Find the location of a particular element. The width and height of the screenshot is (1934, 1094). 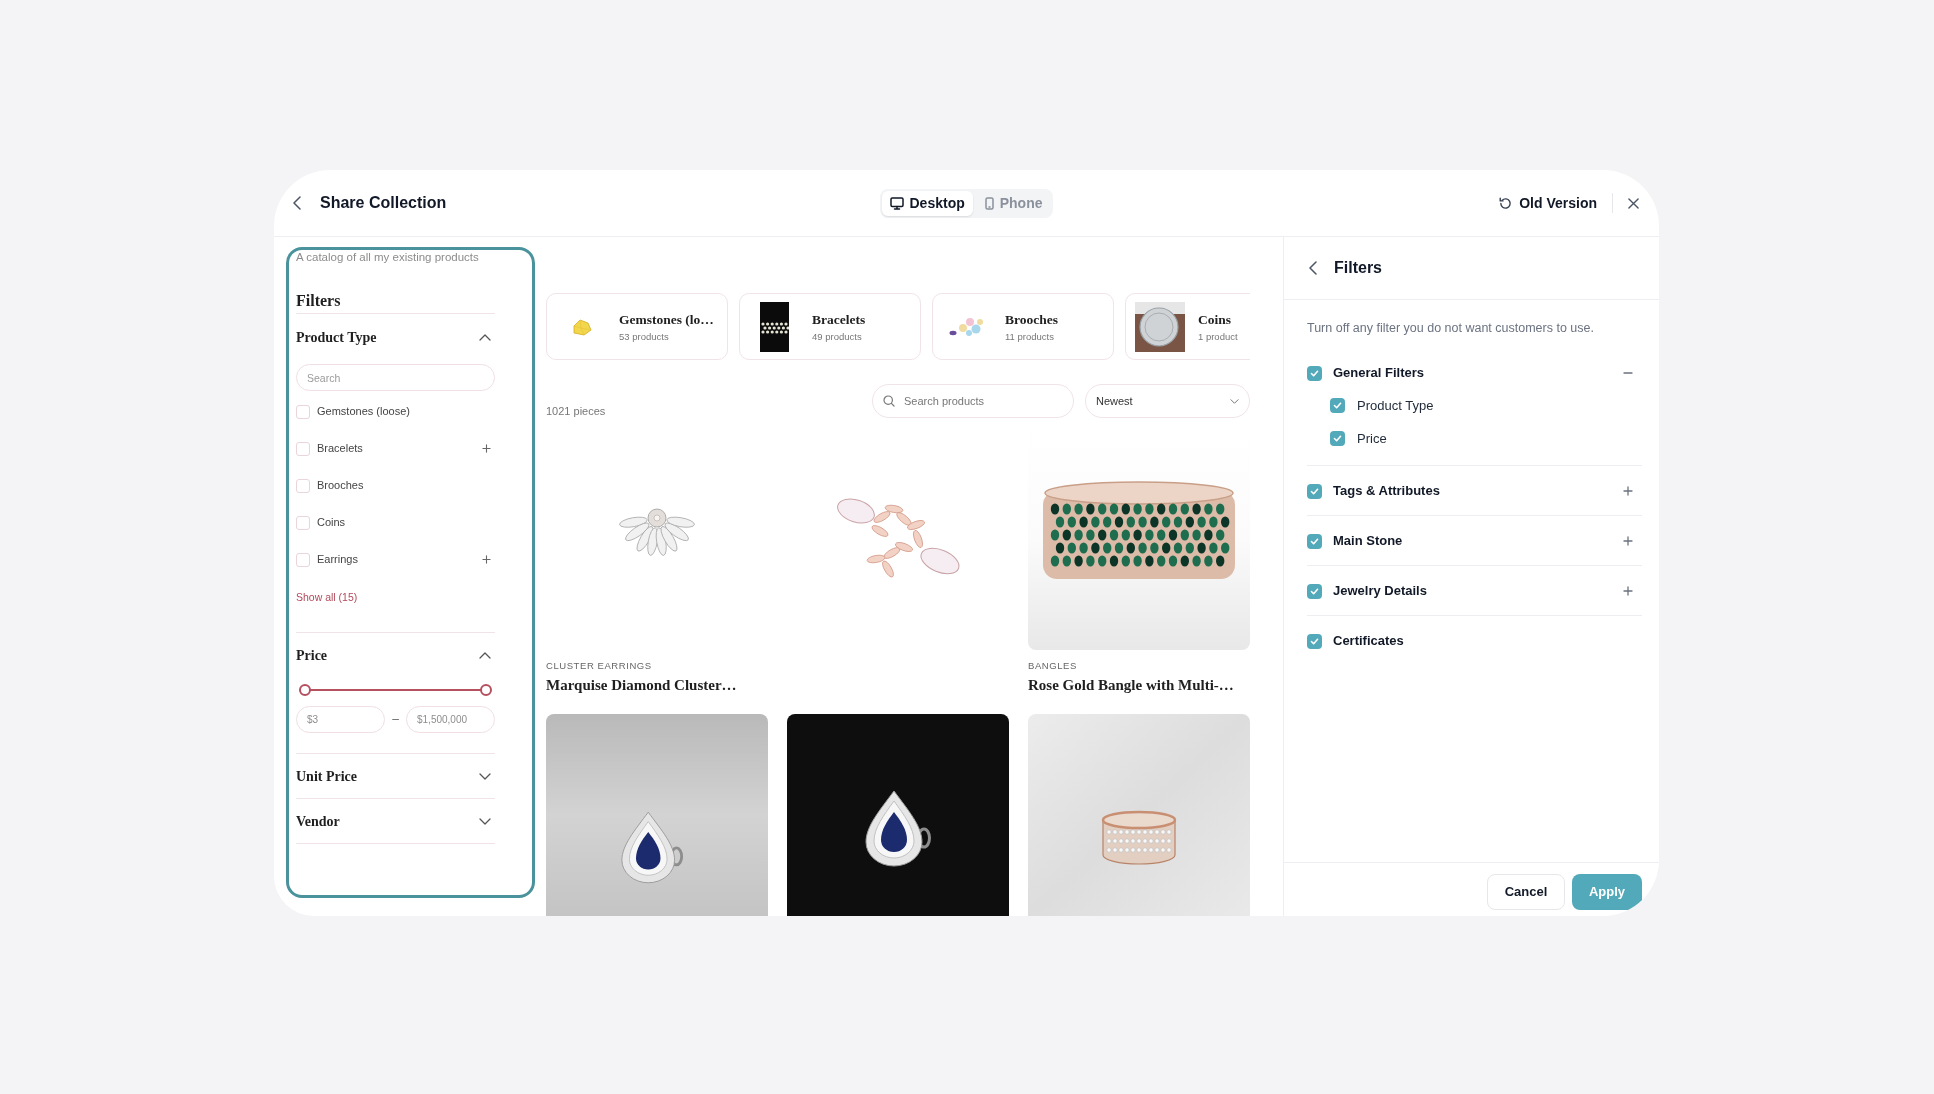

category-card: Brooches 11 products is located at coordinates (1023, 326).